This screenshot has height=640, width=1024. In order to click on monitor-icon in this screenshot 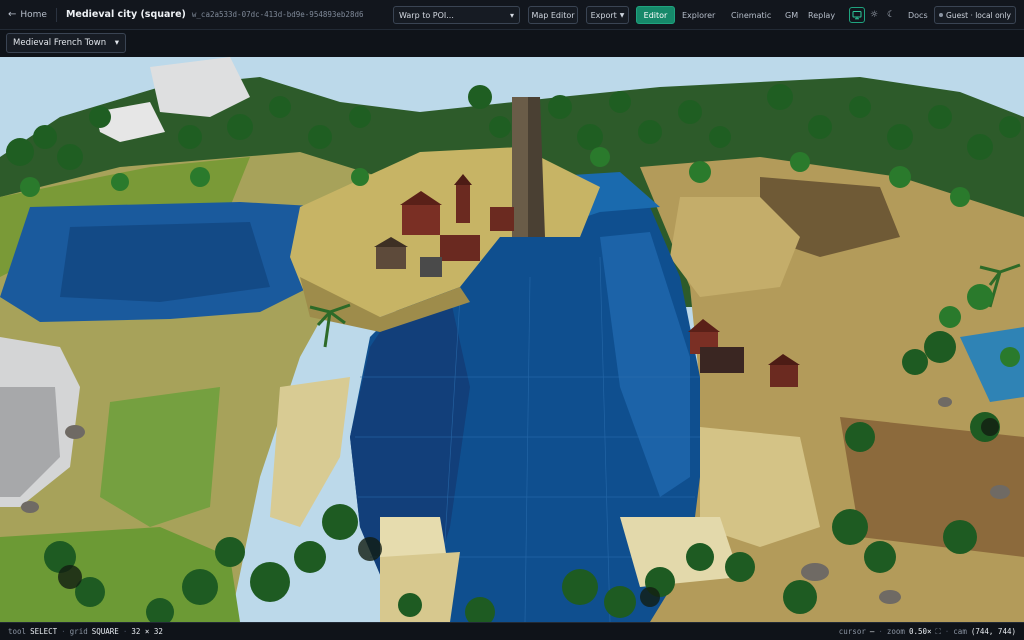, I will do `click(857, 15)`.